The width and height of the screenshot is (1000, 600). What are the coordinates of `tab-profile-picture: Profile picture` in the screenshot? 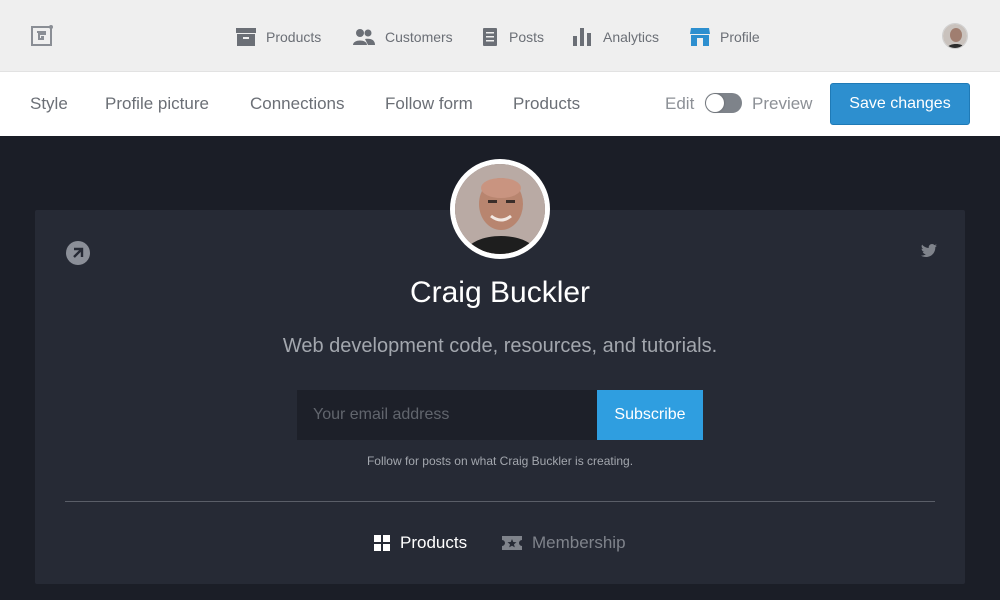 It's located at (157, 104).